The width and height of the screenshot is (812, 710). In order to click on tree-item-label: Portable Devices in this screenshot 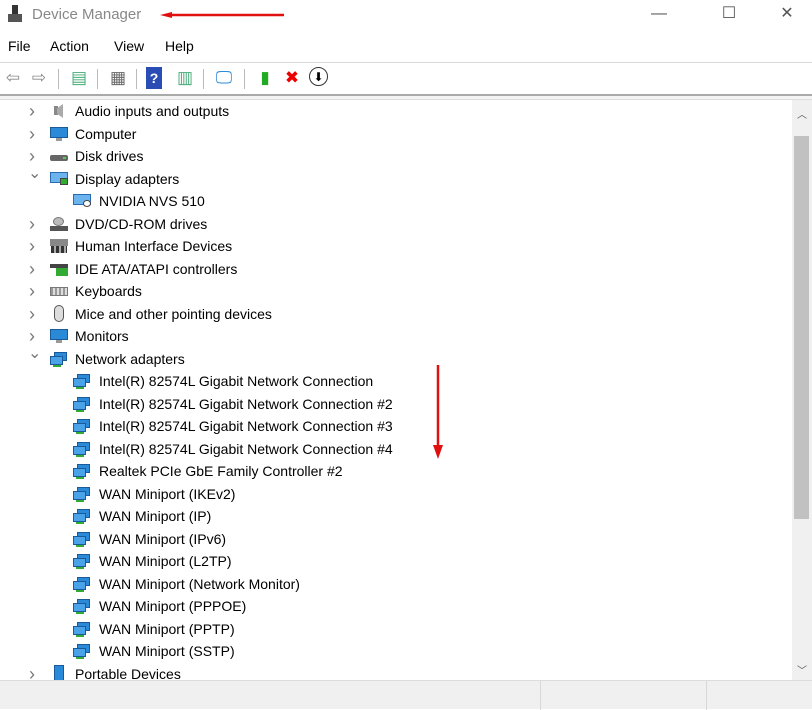, I will do `click(128, 673)`.